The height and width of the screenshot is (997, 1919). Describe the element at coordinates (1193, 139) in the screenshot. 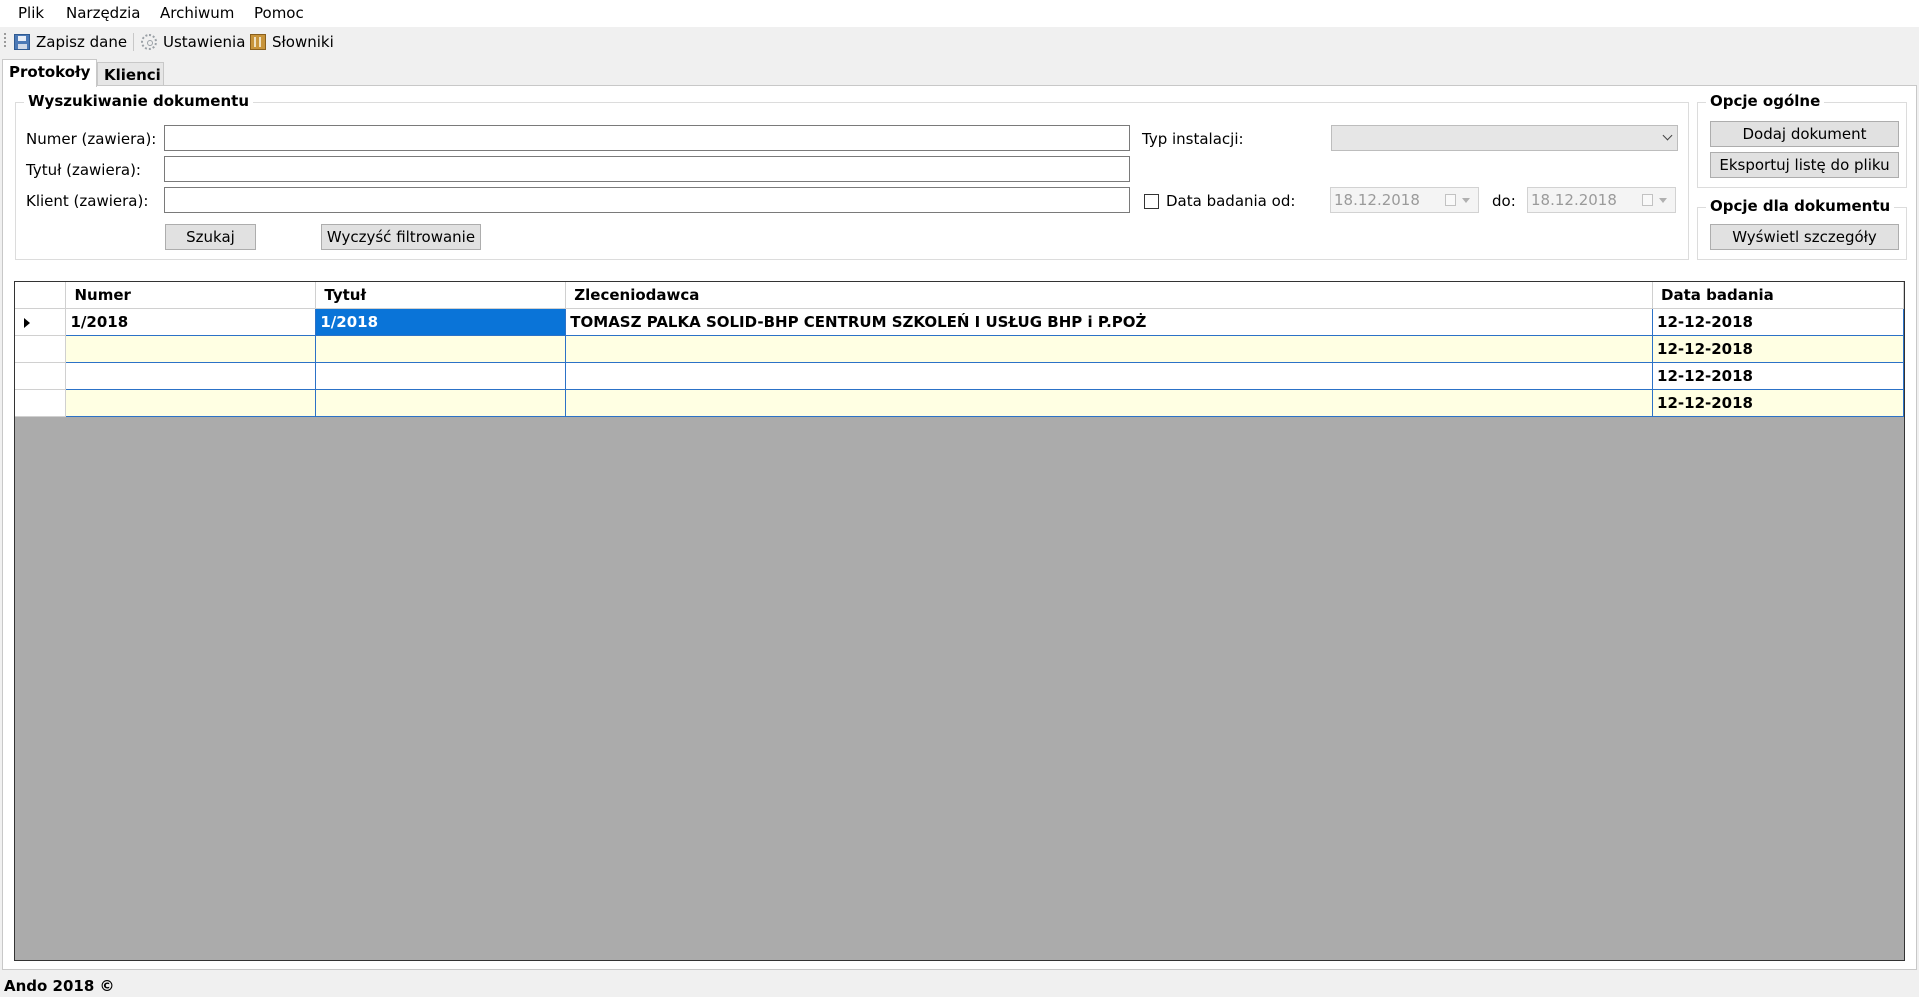

I see `install-type-label: Typ instalacji:` at that location.